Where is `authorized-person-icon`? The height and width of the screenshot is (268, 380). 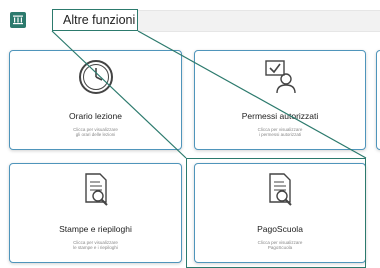
authorized-person-icon is located at coordinates (280, 79).